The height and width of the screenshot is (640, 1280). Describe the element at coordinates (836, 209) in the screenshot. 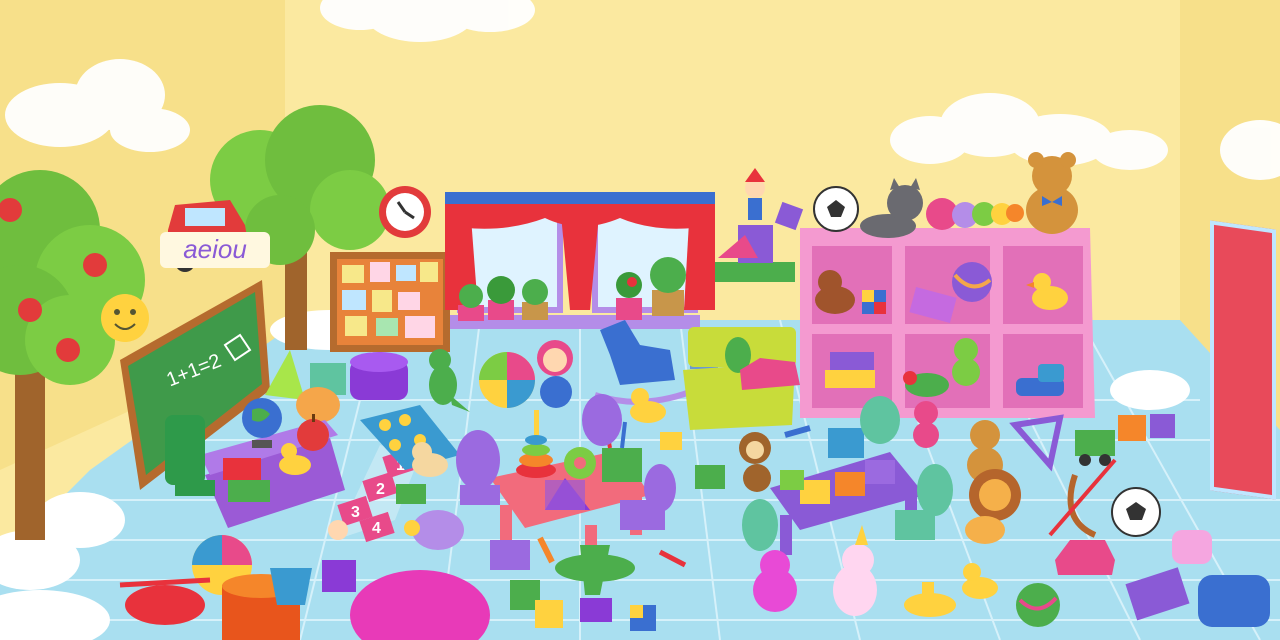

I see `soccer-ball-icon` at that location.